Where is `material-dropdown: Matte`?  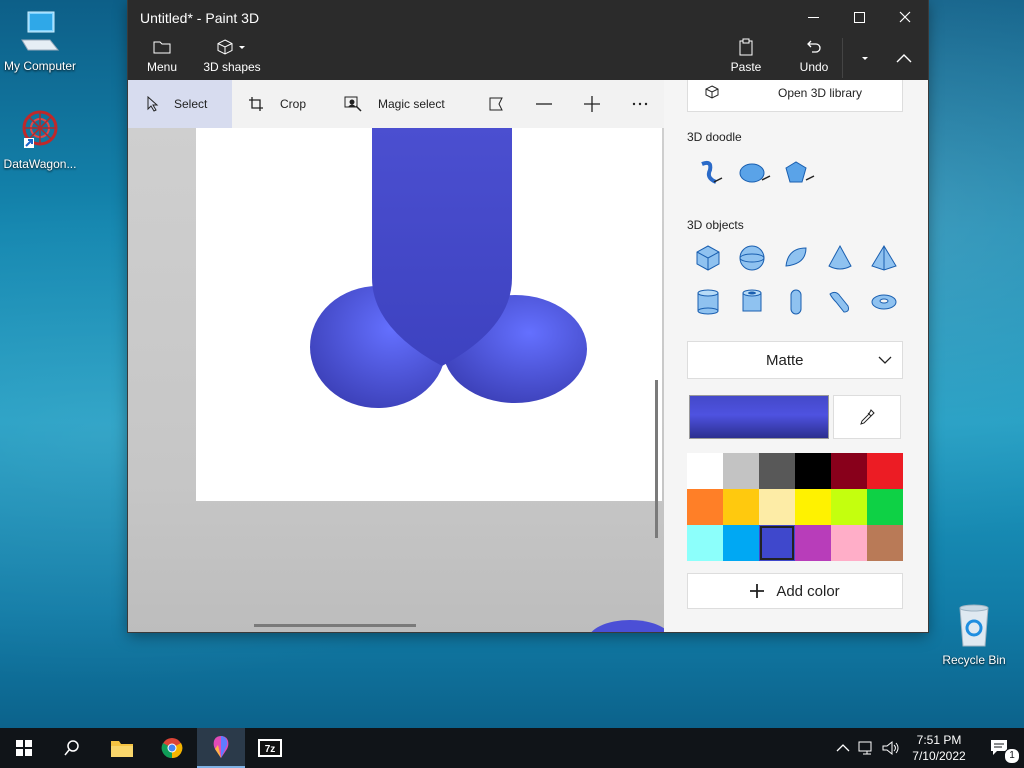
material-dropdown: Matte is located at coordinates (795, 360).